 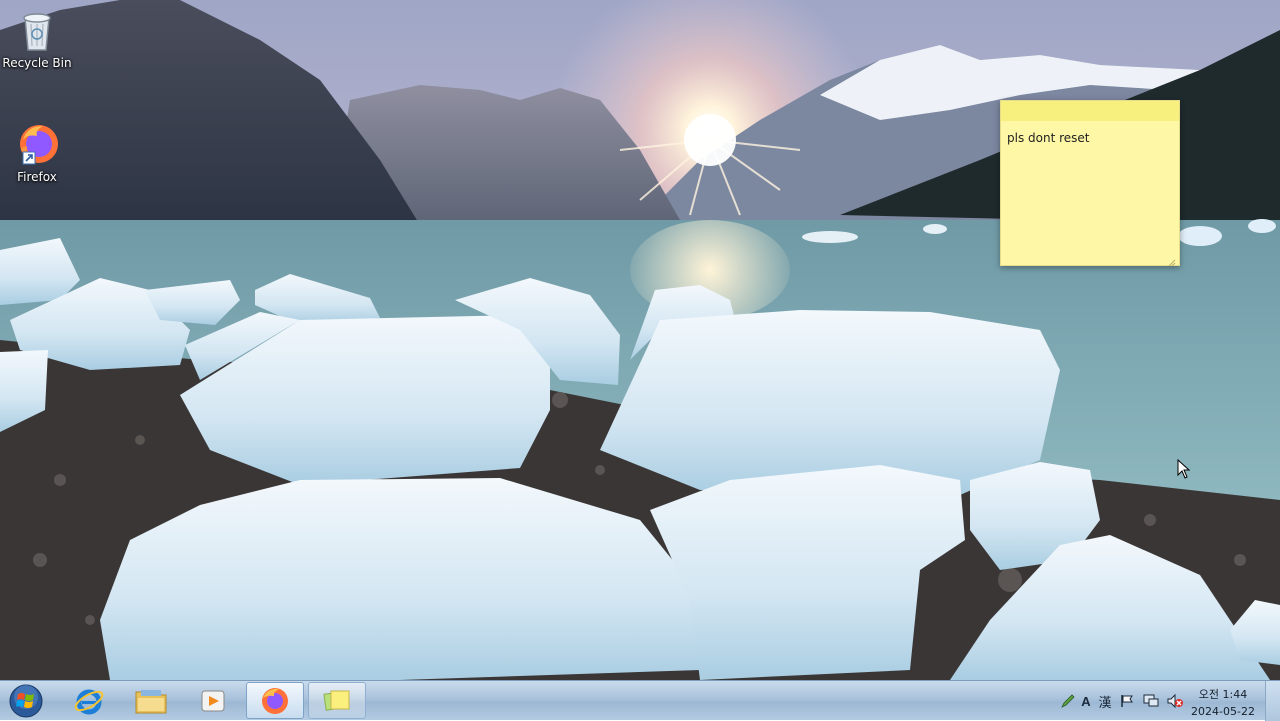 What do you see at coordinates (1172, 260) in the screenshot?
I see `resize-grip-icon` at bounding box center [1172, 260].